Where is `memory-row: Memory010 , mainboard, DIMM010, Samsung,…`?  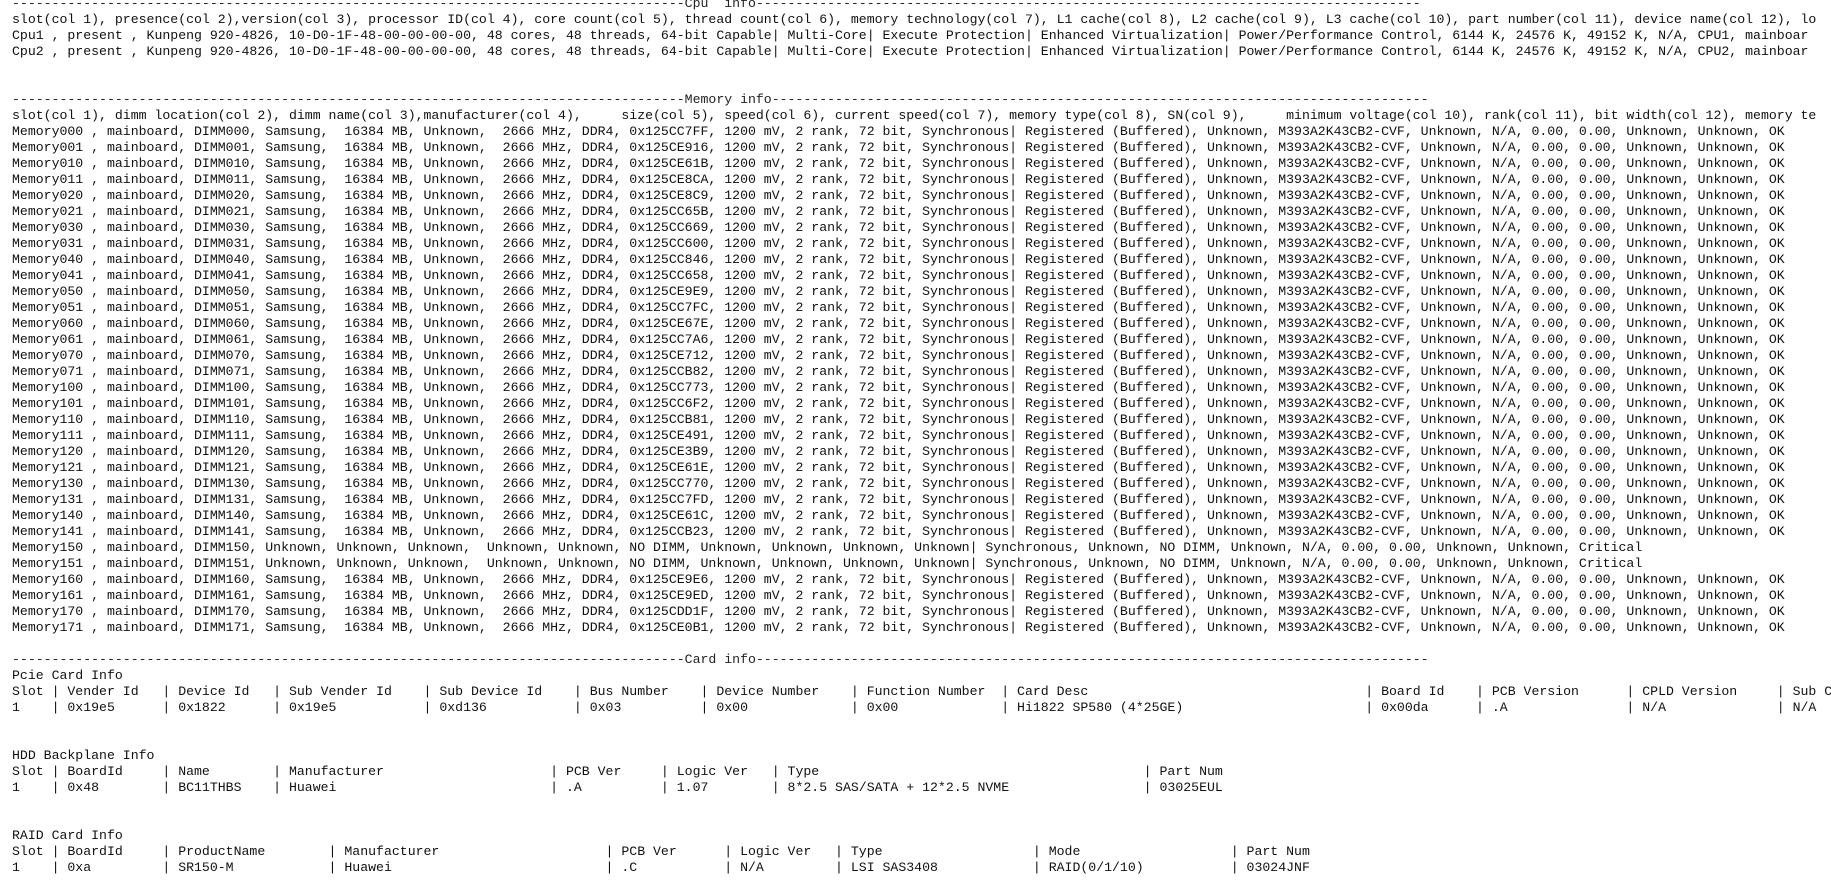 memory-row: Memory010 , mainboard, DIMM010, Samsung,… is located at coordinates (898, 163).